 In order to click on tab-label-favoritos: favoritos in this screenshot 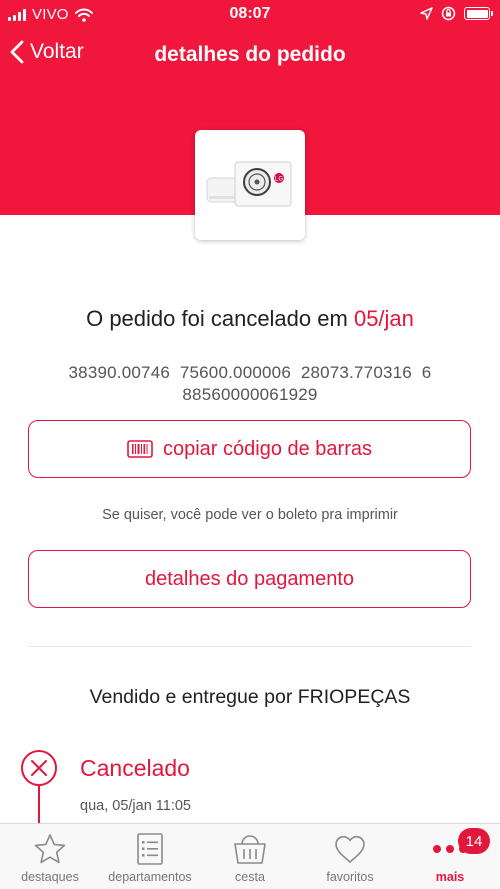, I will do `click(350, 877)`.